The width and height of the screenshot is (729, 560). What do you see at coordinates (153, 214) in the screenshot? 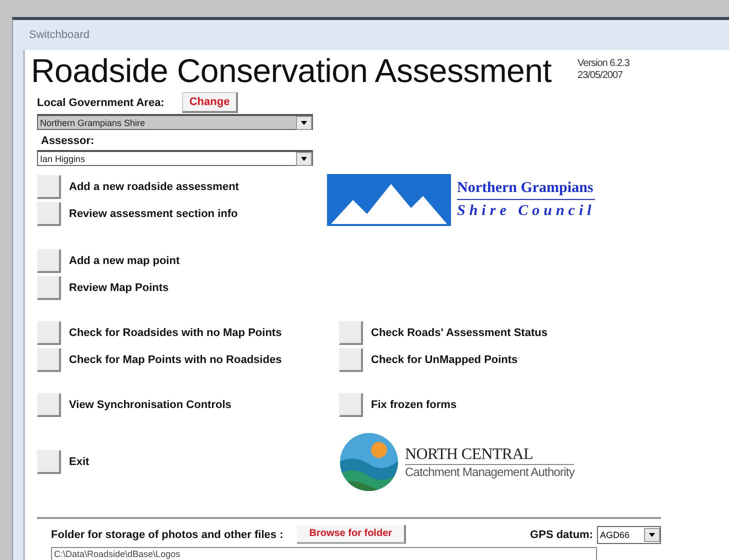
I see `button-label: Review assessment section info` at bounding box center [153, 214].